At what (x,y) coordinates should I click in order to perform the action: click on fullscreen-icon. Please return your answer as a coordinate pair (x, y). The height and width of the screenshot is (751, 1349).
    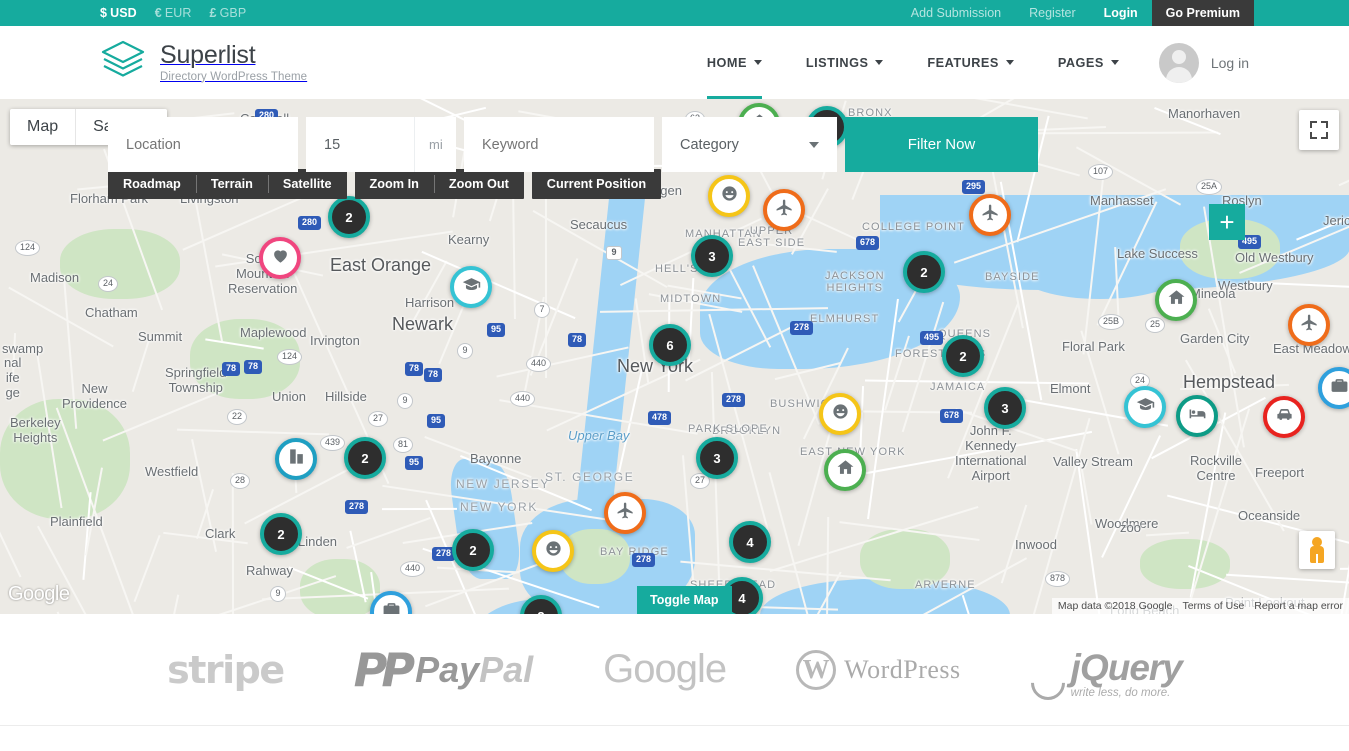
    Looking at the image, I should click on (1319, 130).